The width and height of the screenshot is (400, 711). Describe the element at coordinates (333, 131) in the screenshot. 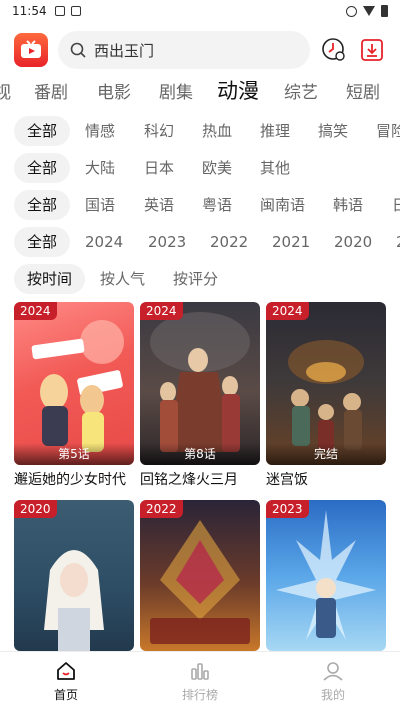

I see `genre-chip: 搞笑` at that location.